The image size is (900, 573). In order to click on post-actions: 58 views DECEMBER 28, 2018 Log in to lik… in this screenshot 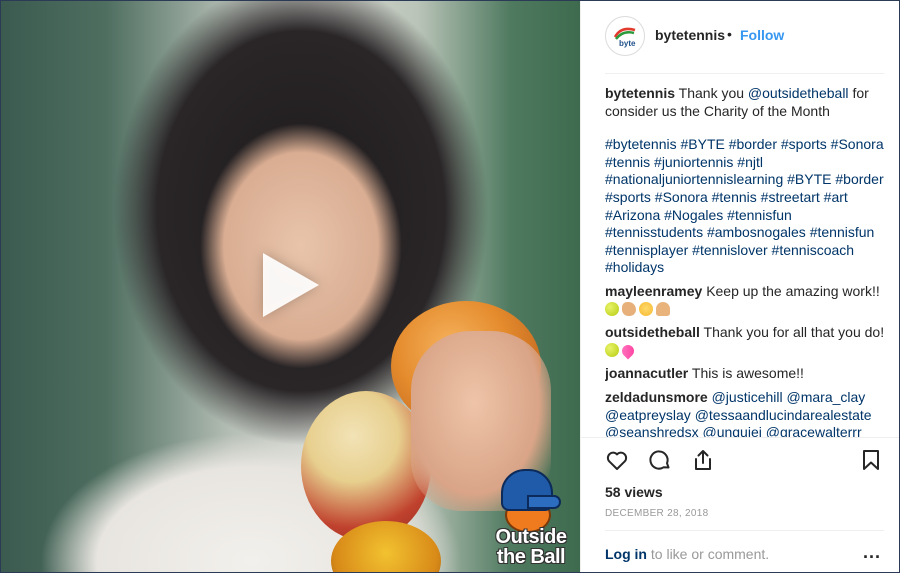, I will do `click(740, 504)`.